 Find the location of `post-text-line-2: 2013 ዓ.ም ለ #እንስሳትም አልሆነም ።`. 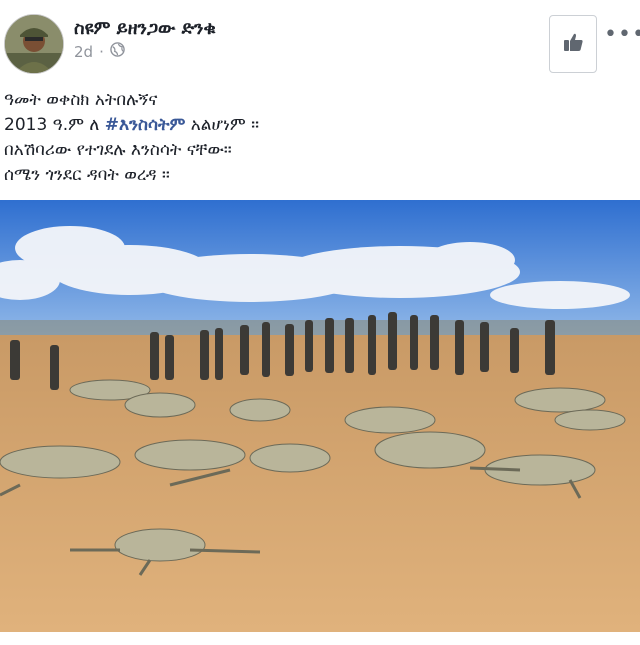

post-text-line-2: 2013 ዓ.ም ለ #እንስሳትም አልሆነም ። is located at coordinates (131, 125).